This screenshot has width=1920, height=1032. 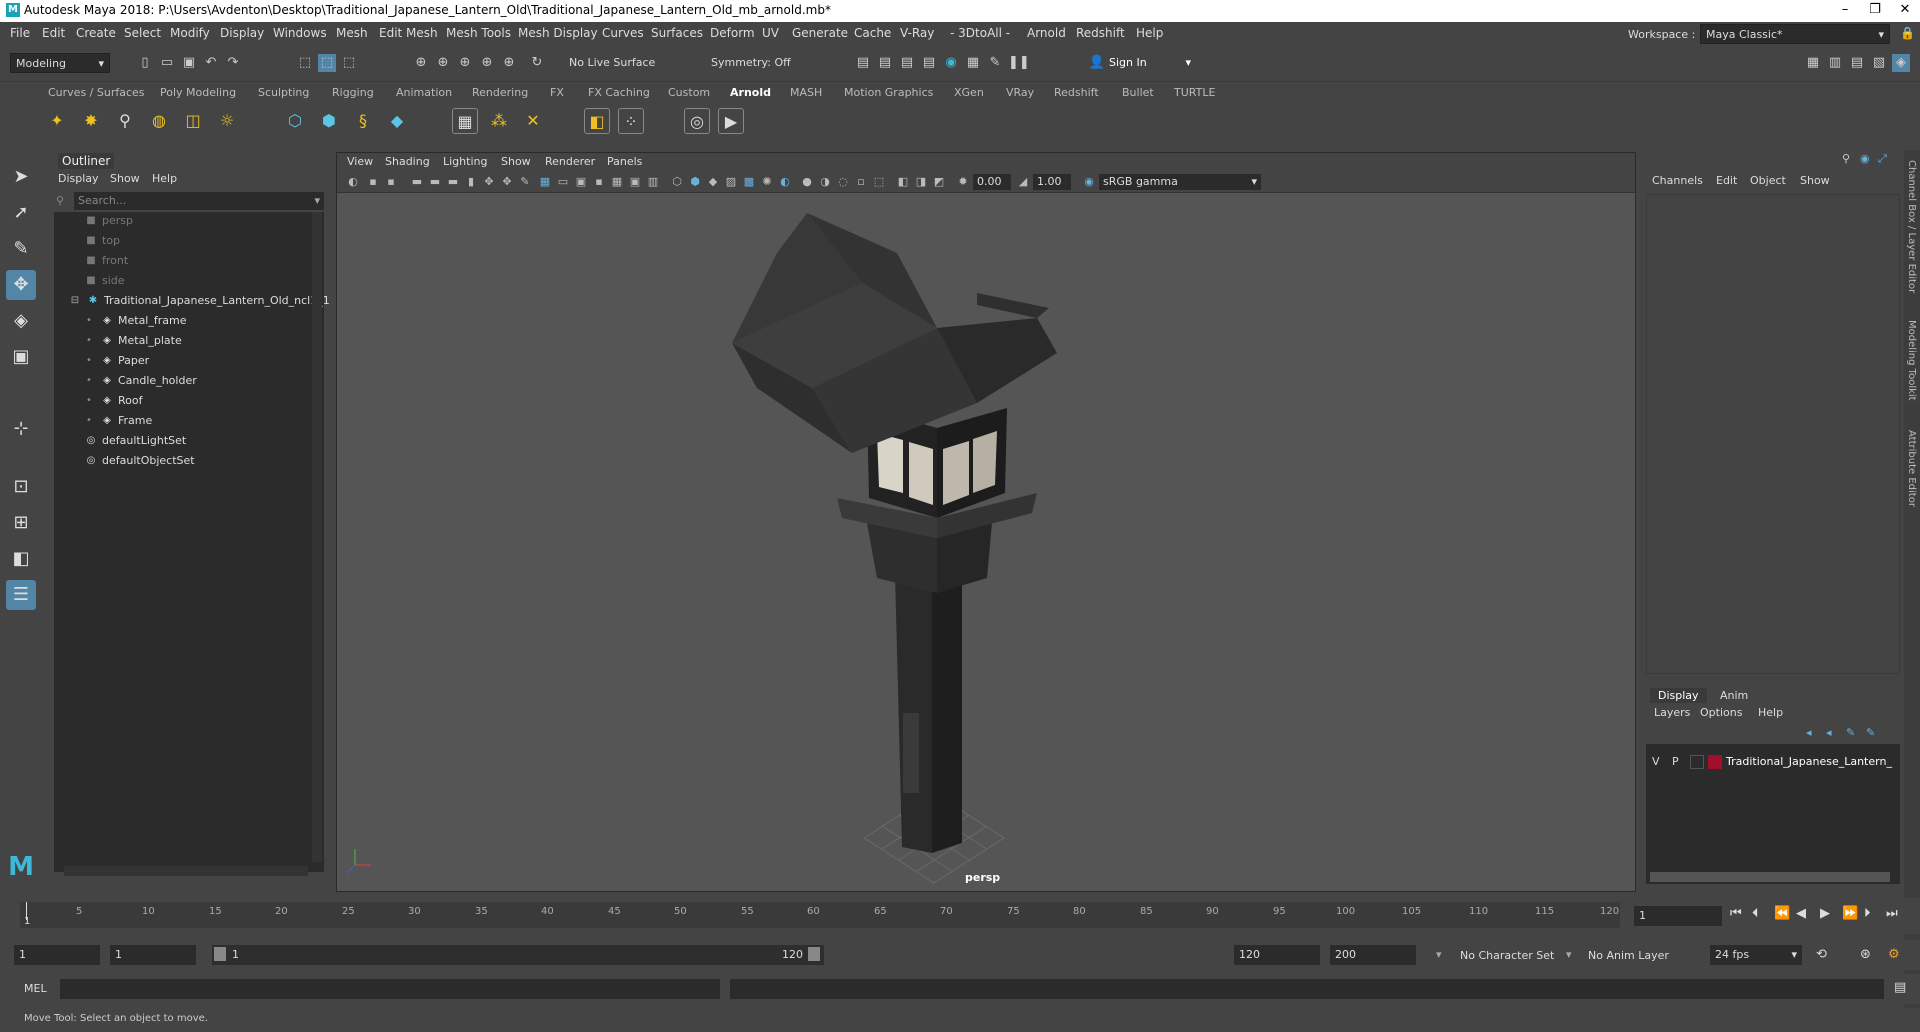 I want to click on menu-vray: V-Ray, so click(x=917, y=33).